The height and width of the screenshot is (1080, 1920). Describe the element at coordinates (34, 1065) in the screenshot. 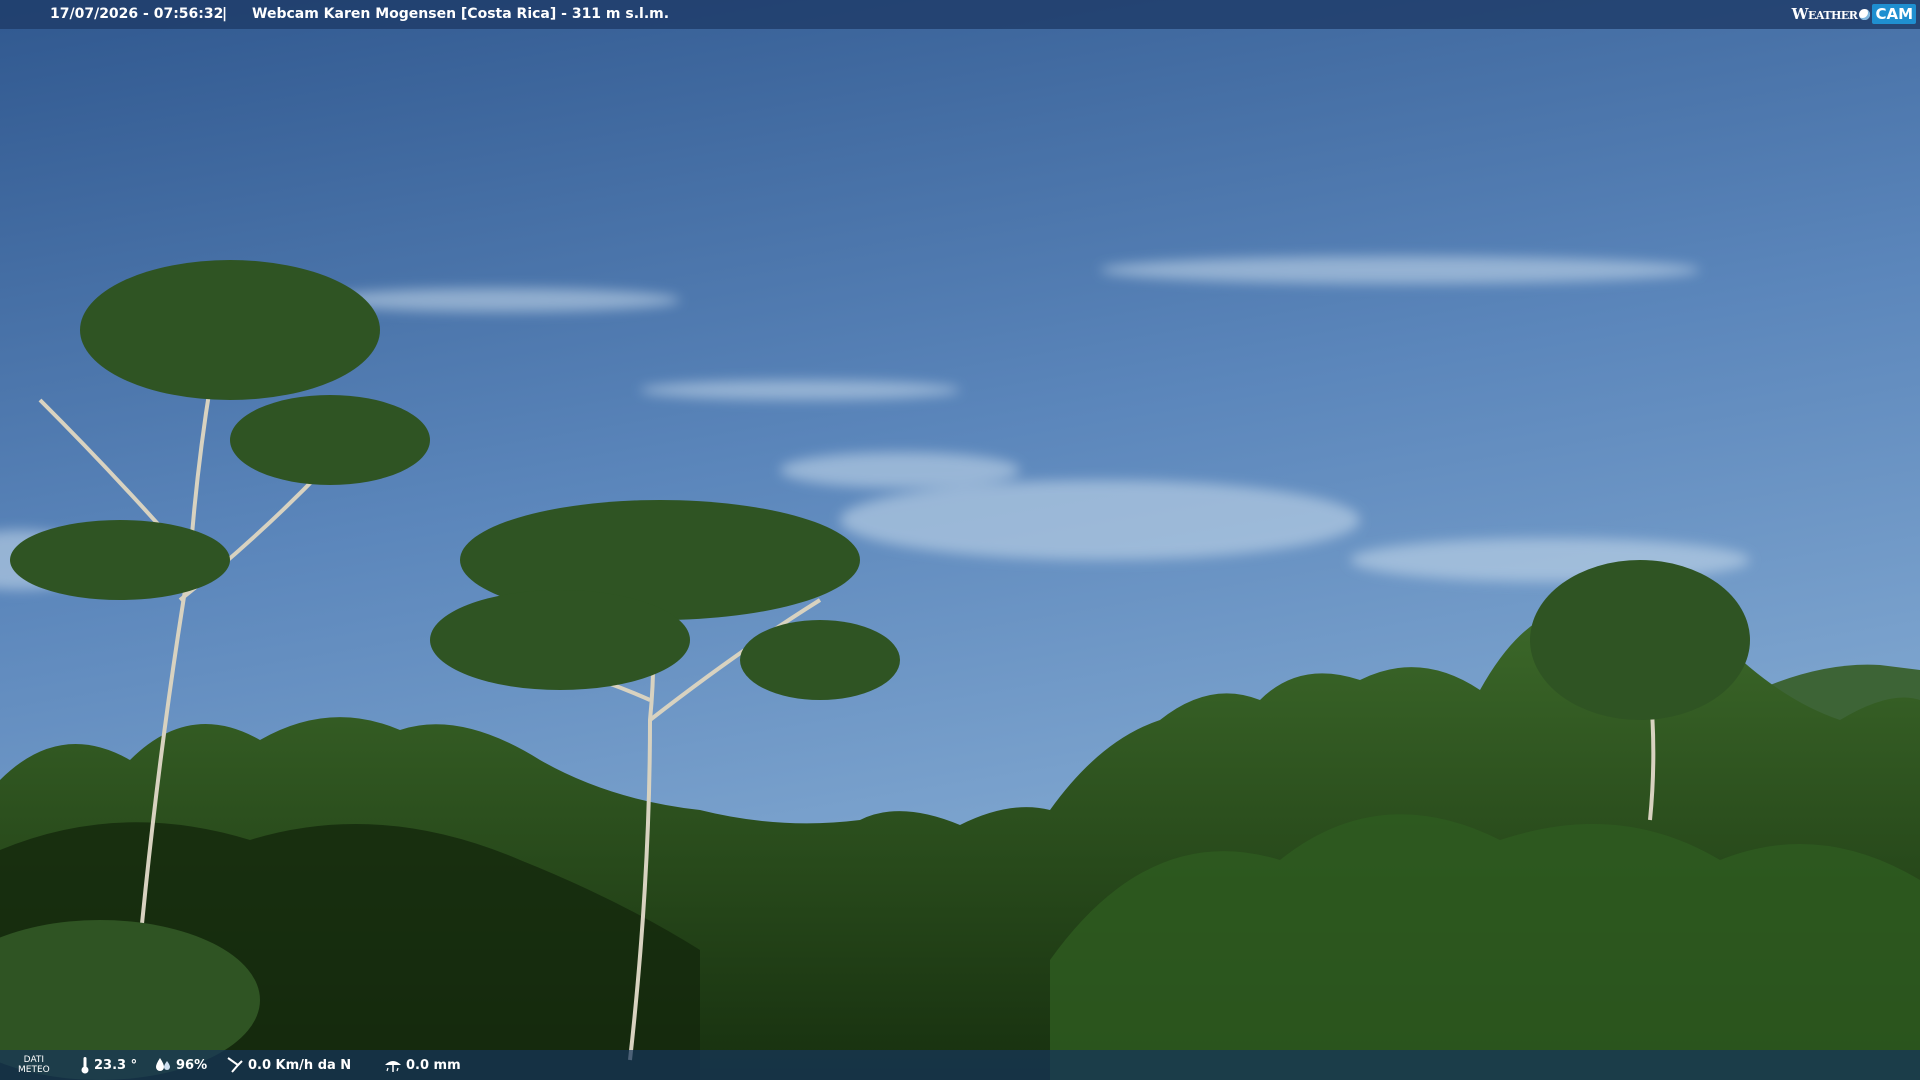

I see `weather-data-label: DATI METEO` at that location.